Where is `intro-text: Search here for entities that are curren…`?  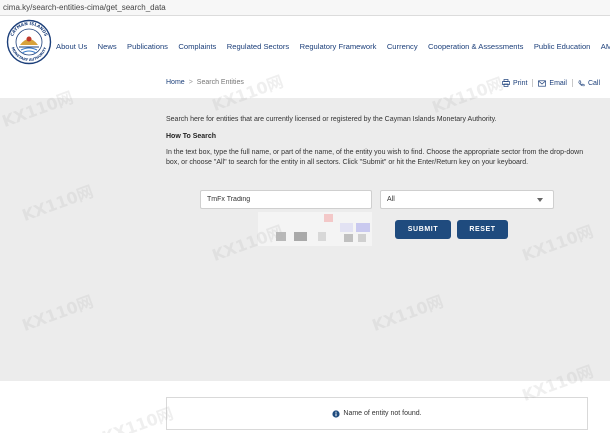 intro-text: Search here for entities that are curren… is located at coordinates (331, 119).